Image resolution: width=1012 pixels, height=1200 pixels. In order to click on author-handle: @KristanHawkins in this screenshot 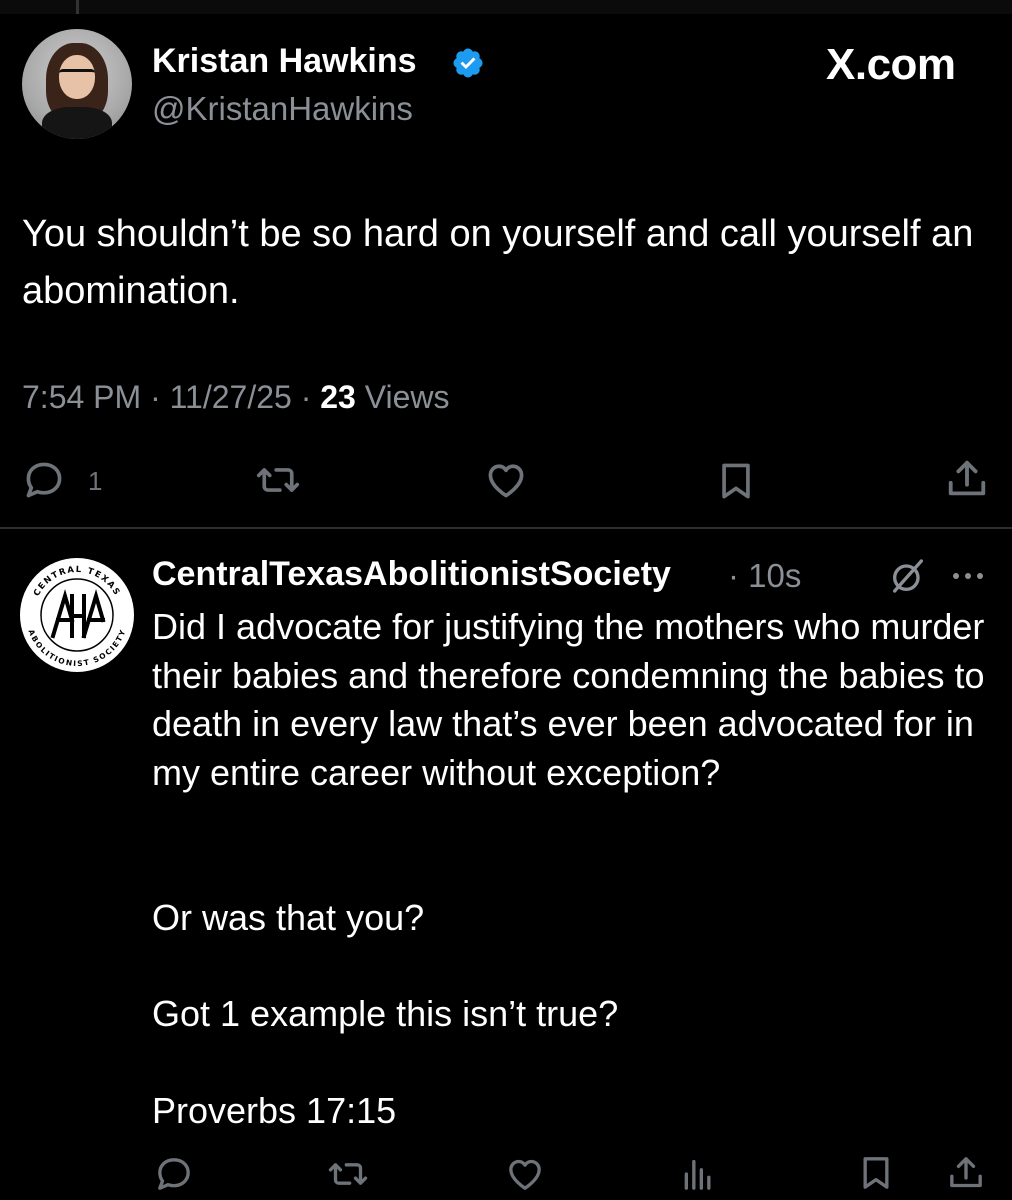, I will do `click(282, 109)`.